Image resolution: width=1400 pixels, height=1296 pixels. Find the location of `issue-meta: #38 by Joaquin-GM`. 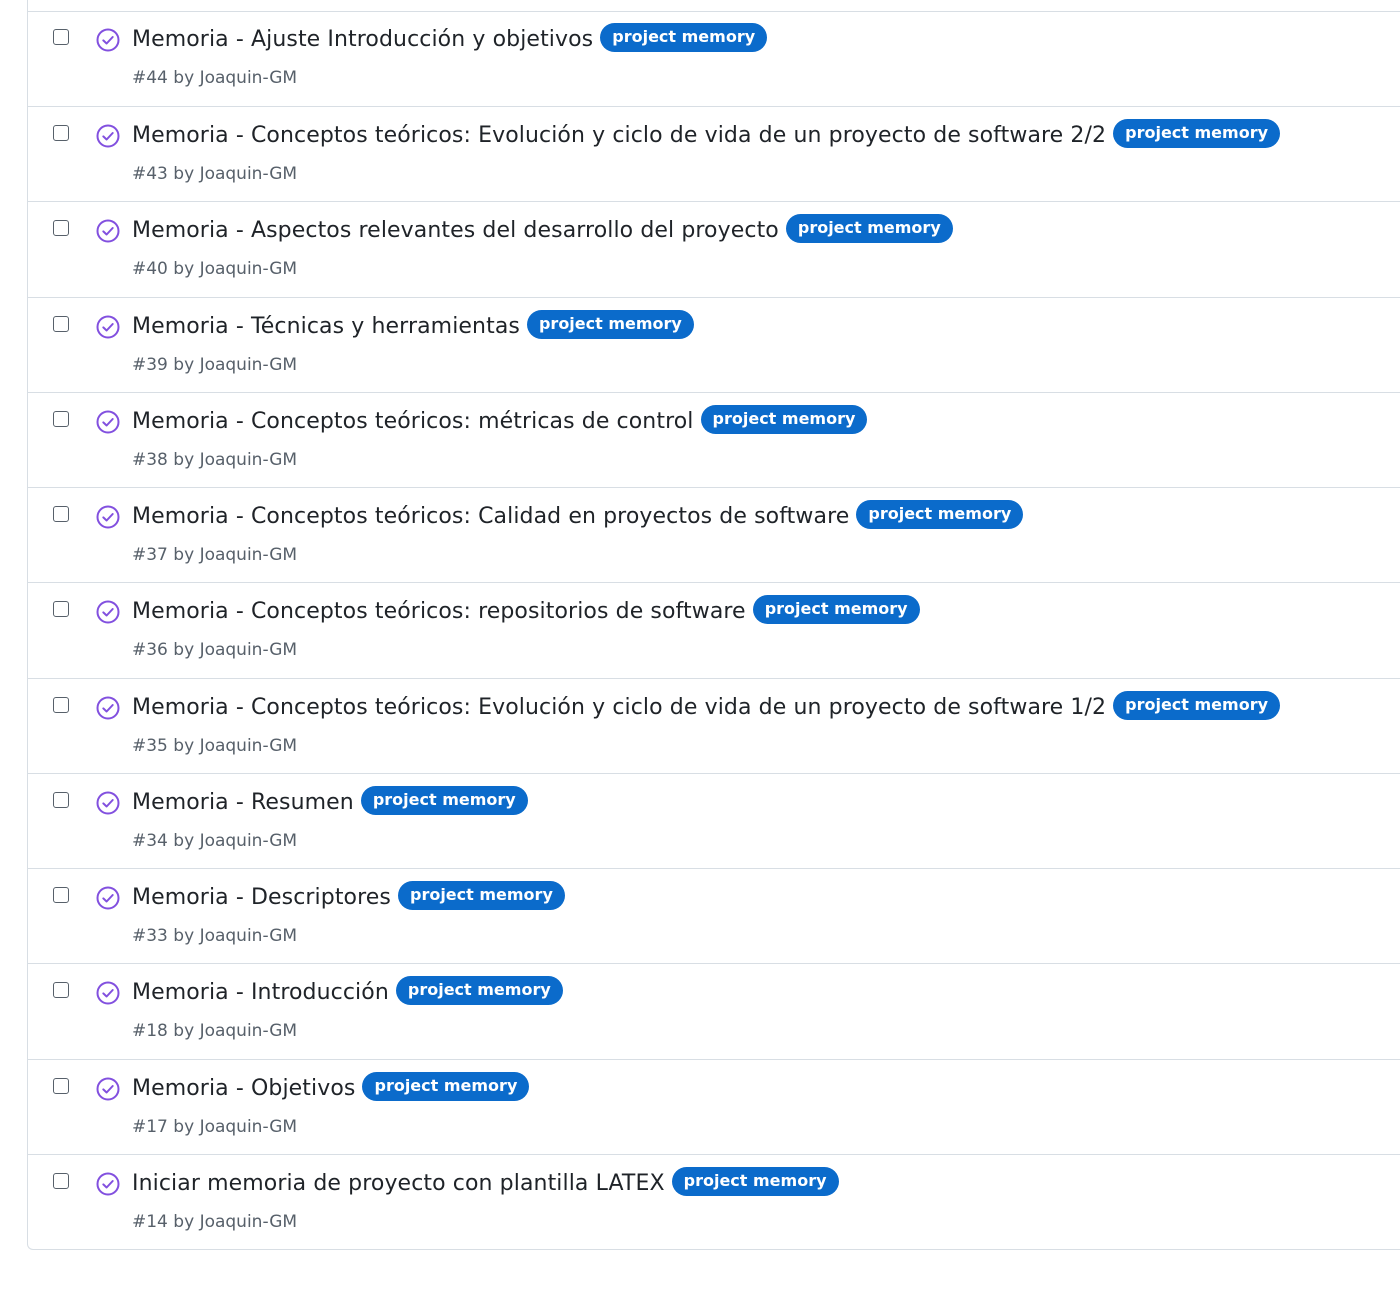

issue-meta: #38 by Joaquin-GM is located at coordinates (214, 460).